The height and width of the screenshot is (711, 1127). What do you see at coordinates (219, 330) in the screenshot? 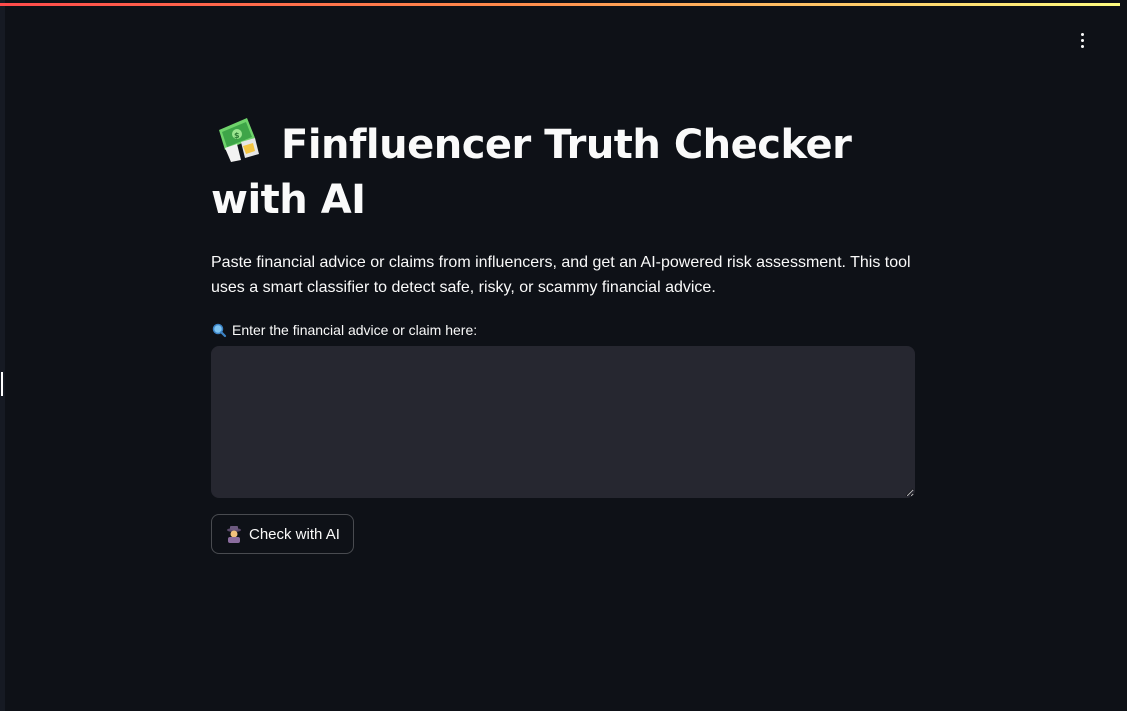
I see `magnifying-glass-icon` at bounding box center [219, 330].